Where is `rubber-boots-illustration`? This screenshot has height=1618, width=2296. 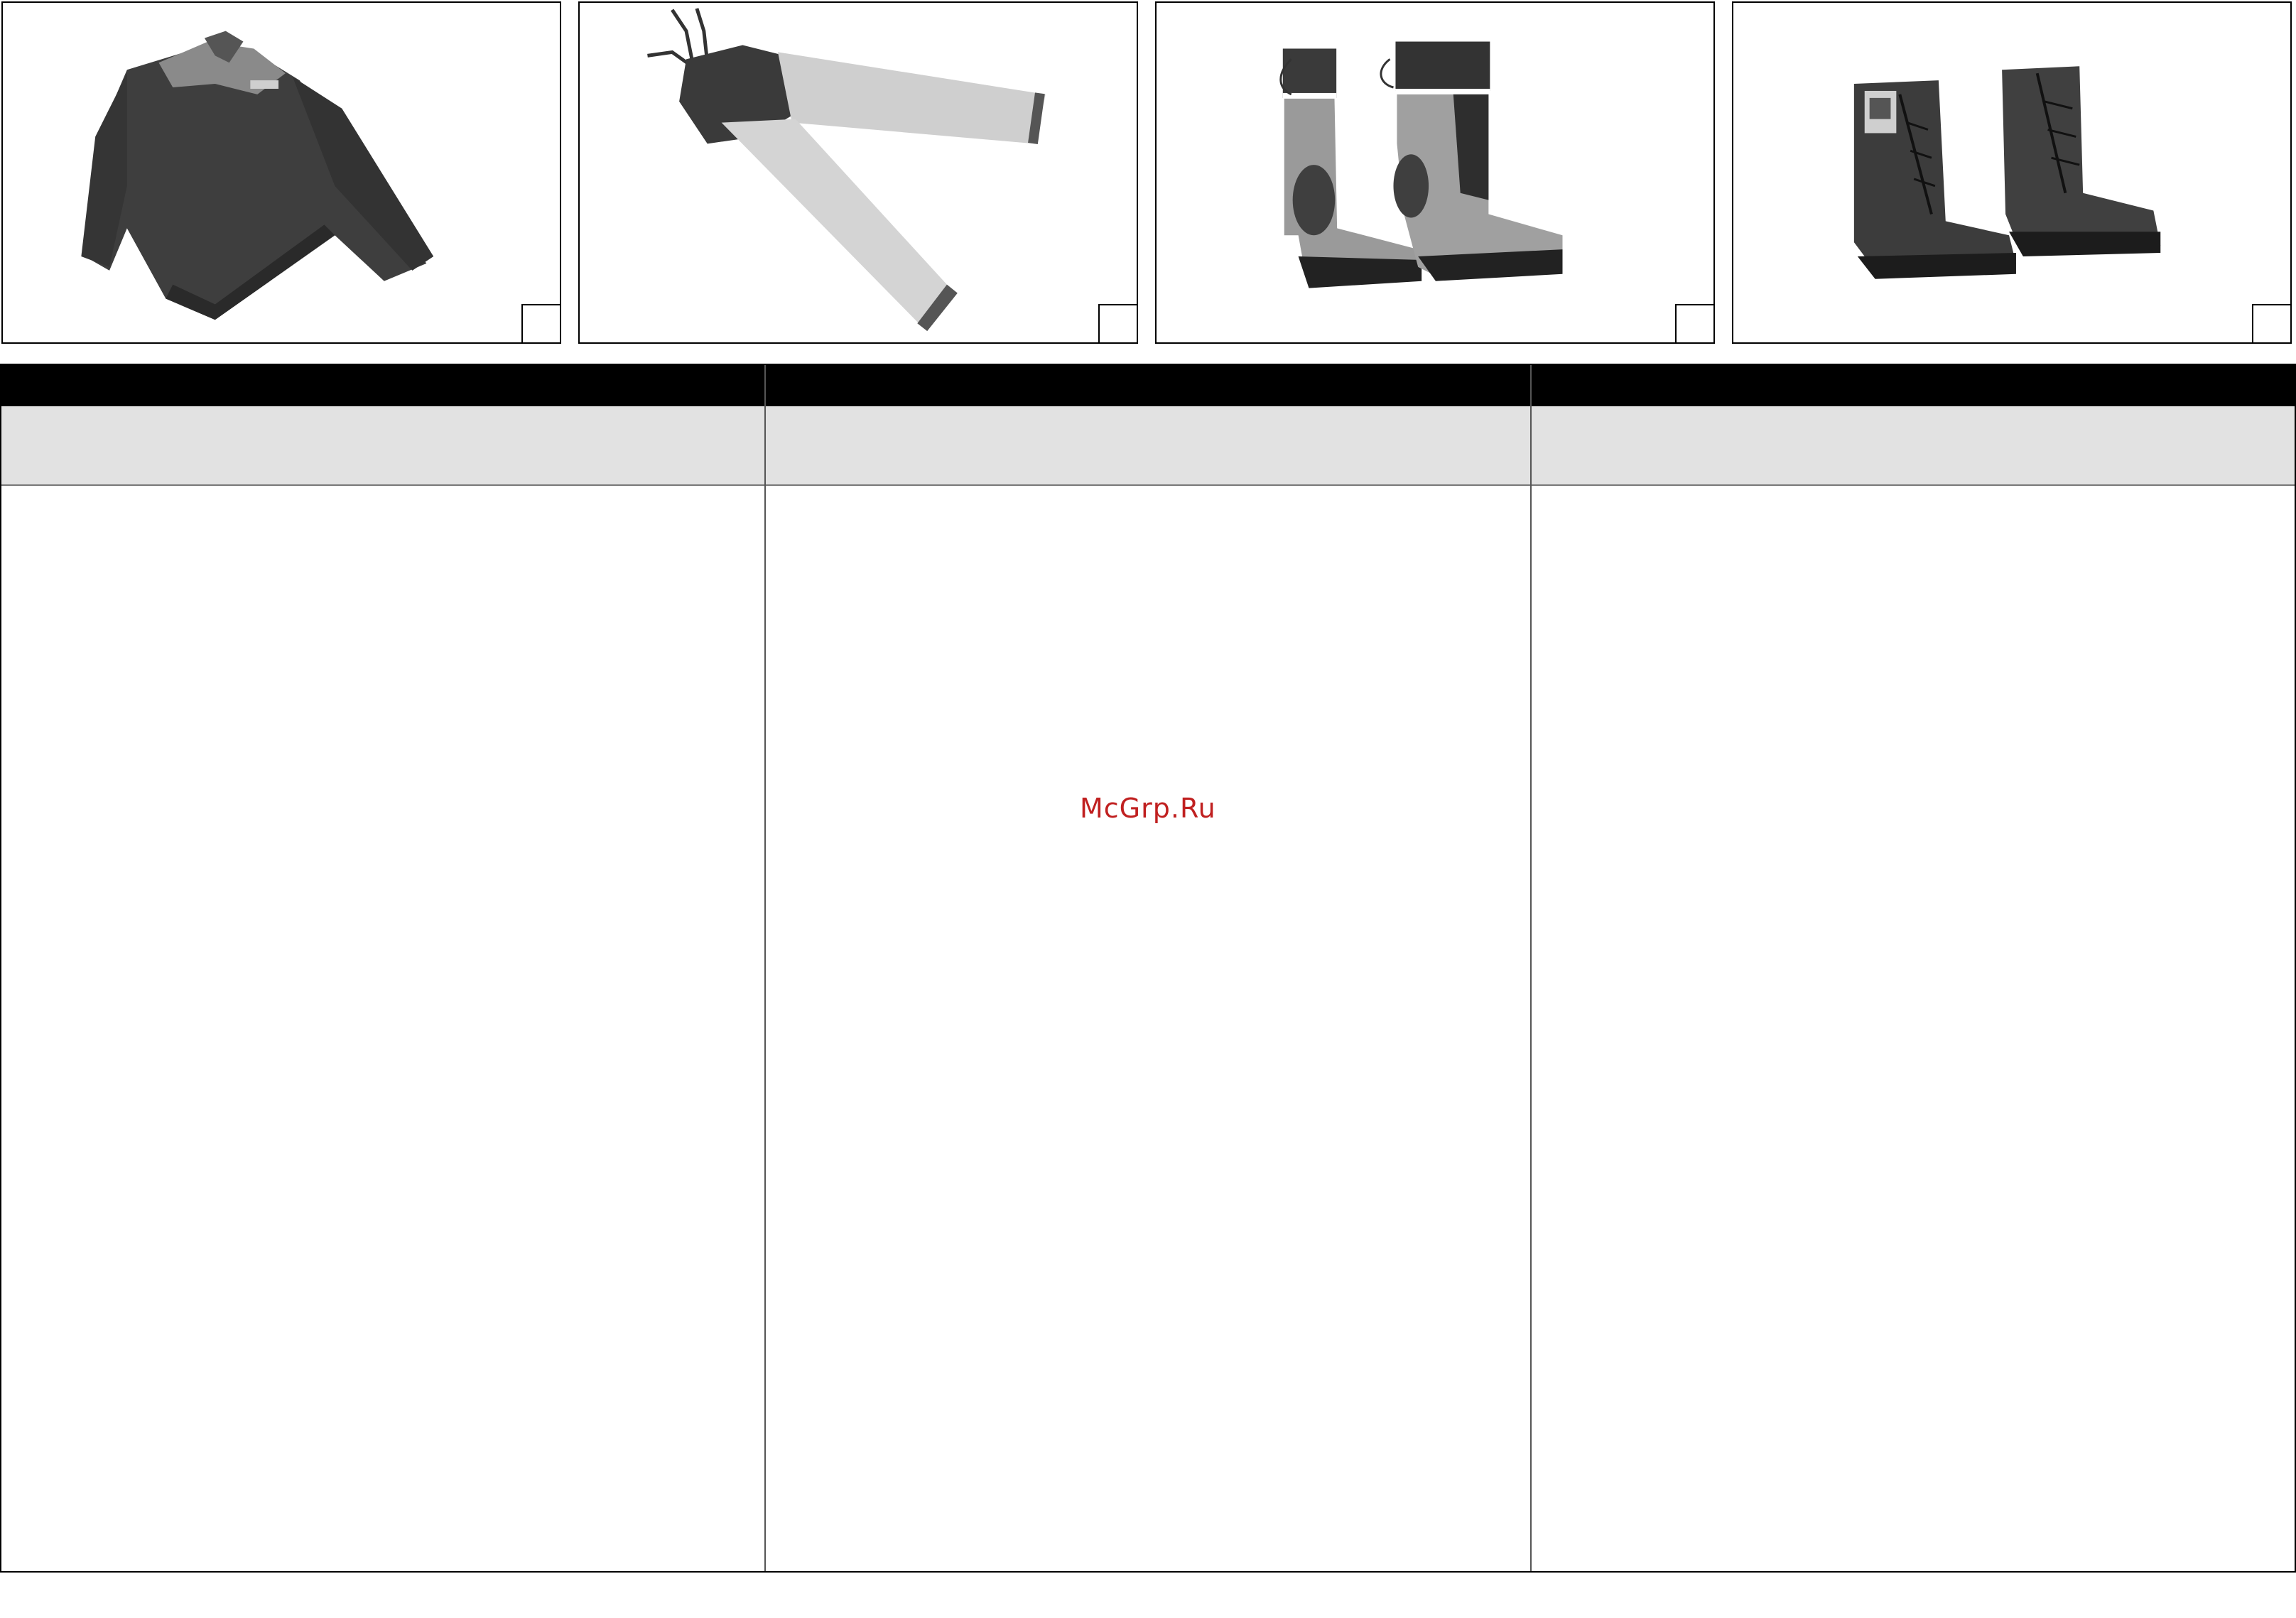
rubber-boots-illustration is located at coordinates (1421, 164).